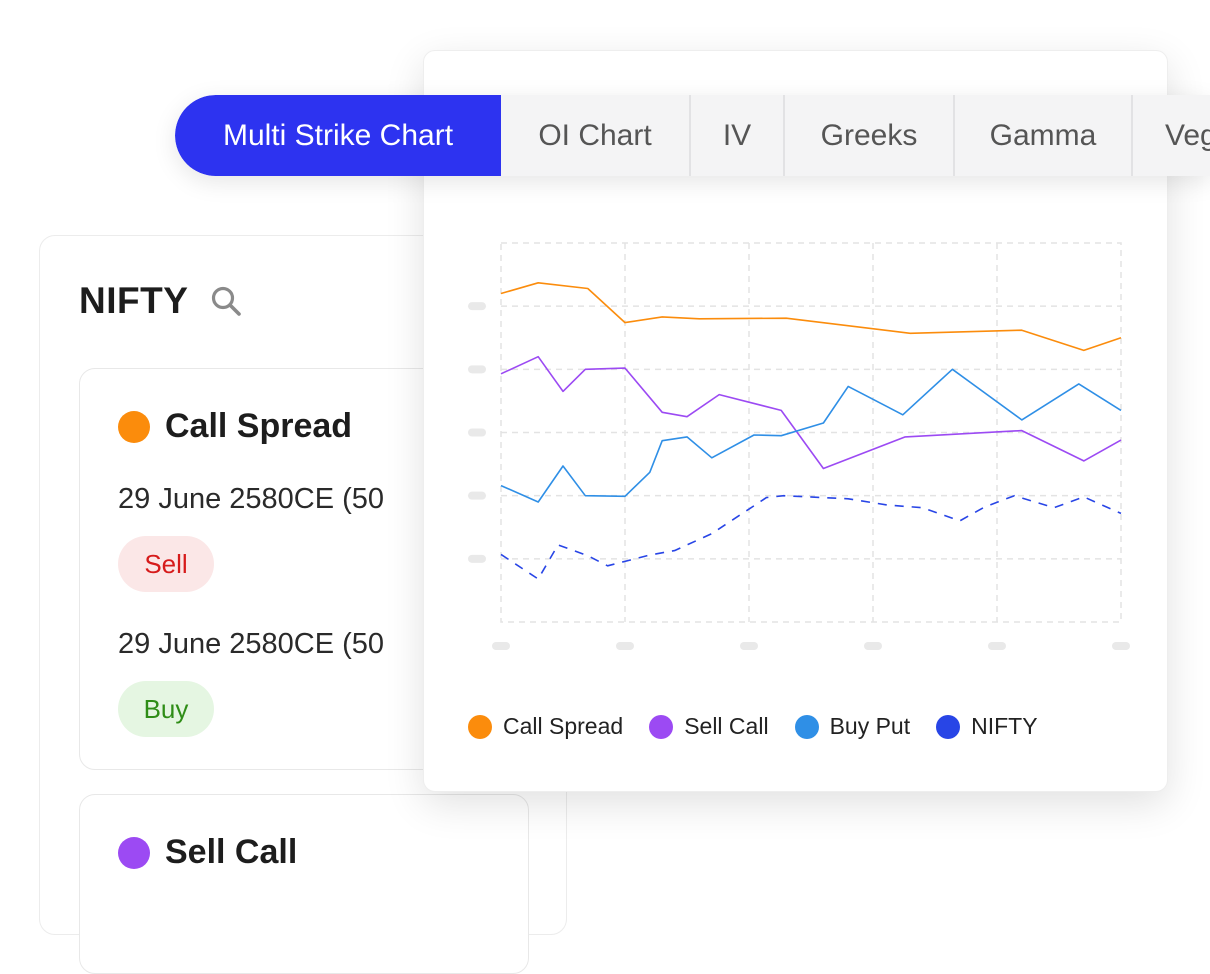 The height and width of the screenshot is (974, 1210). What do you see at coordinates (870, 135) in the screenshot?
I see `tab-greeks: Greeks` at bounding box center [870, 135].